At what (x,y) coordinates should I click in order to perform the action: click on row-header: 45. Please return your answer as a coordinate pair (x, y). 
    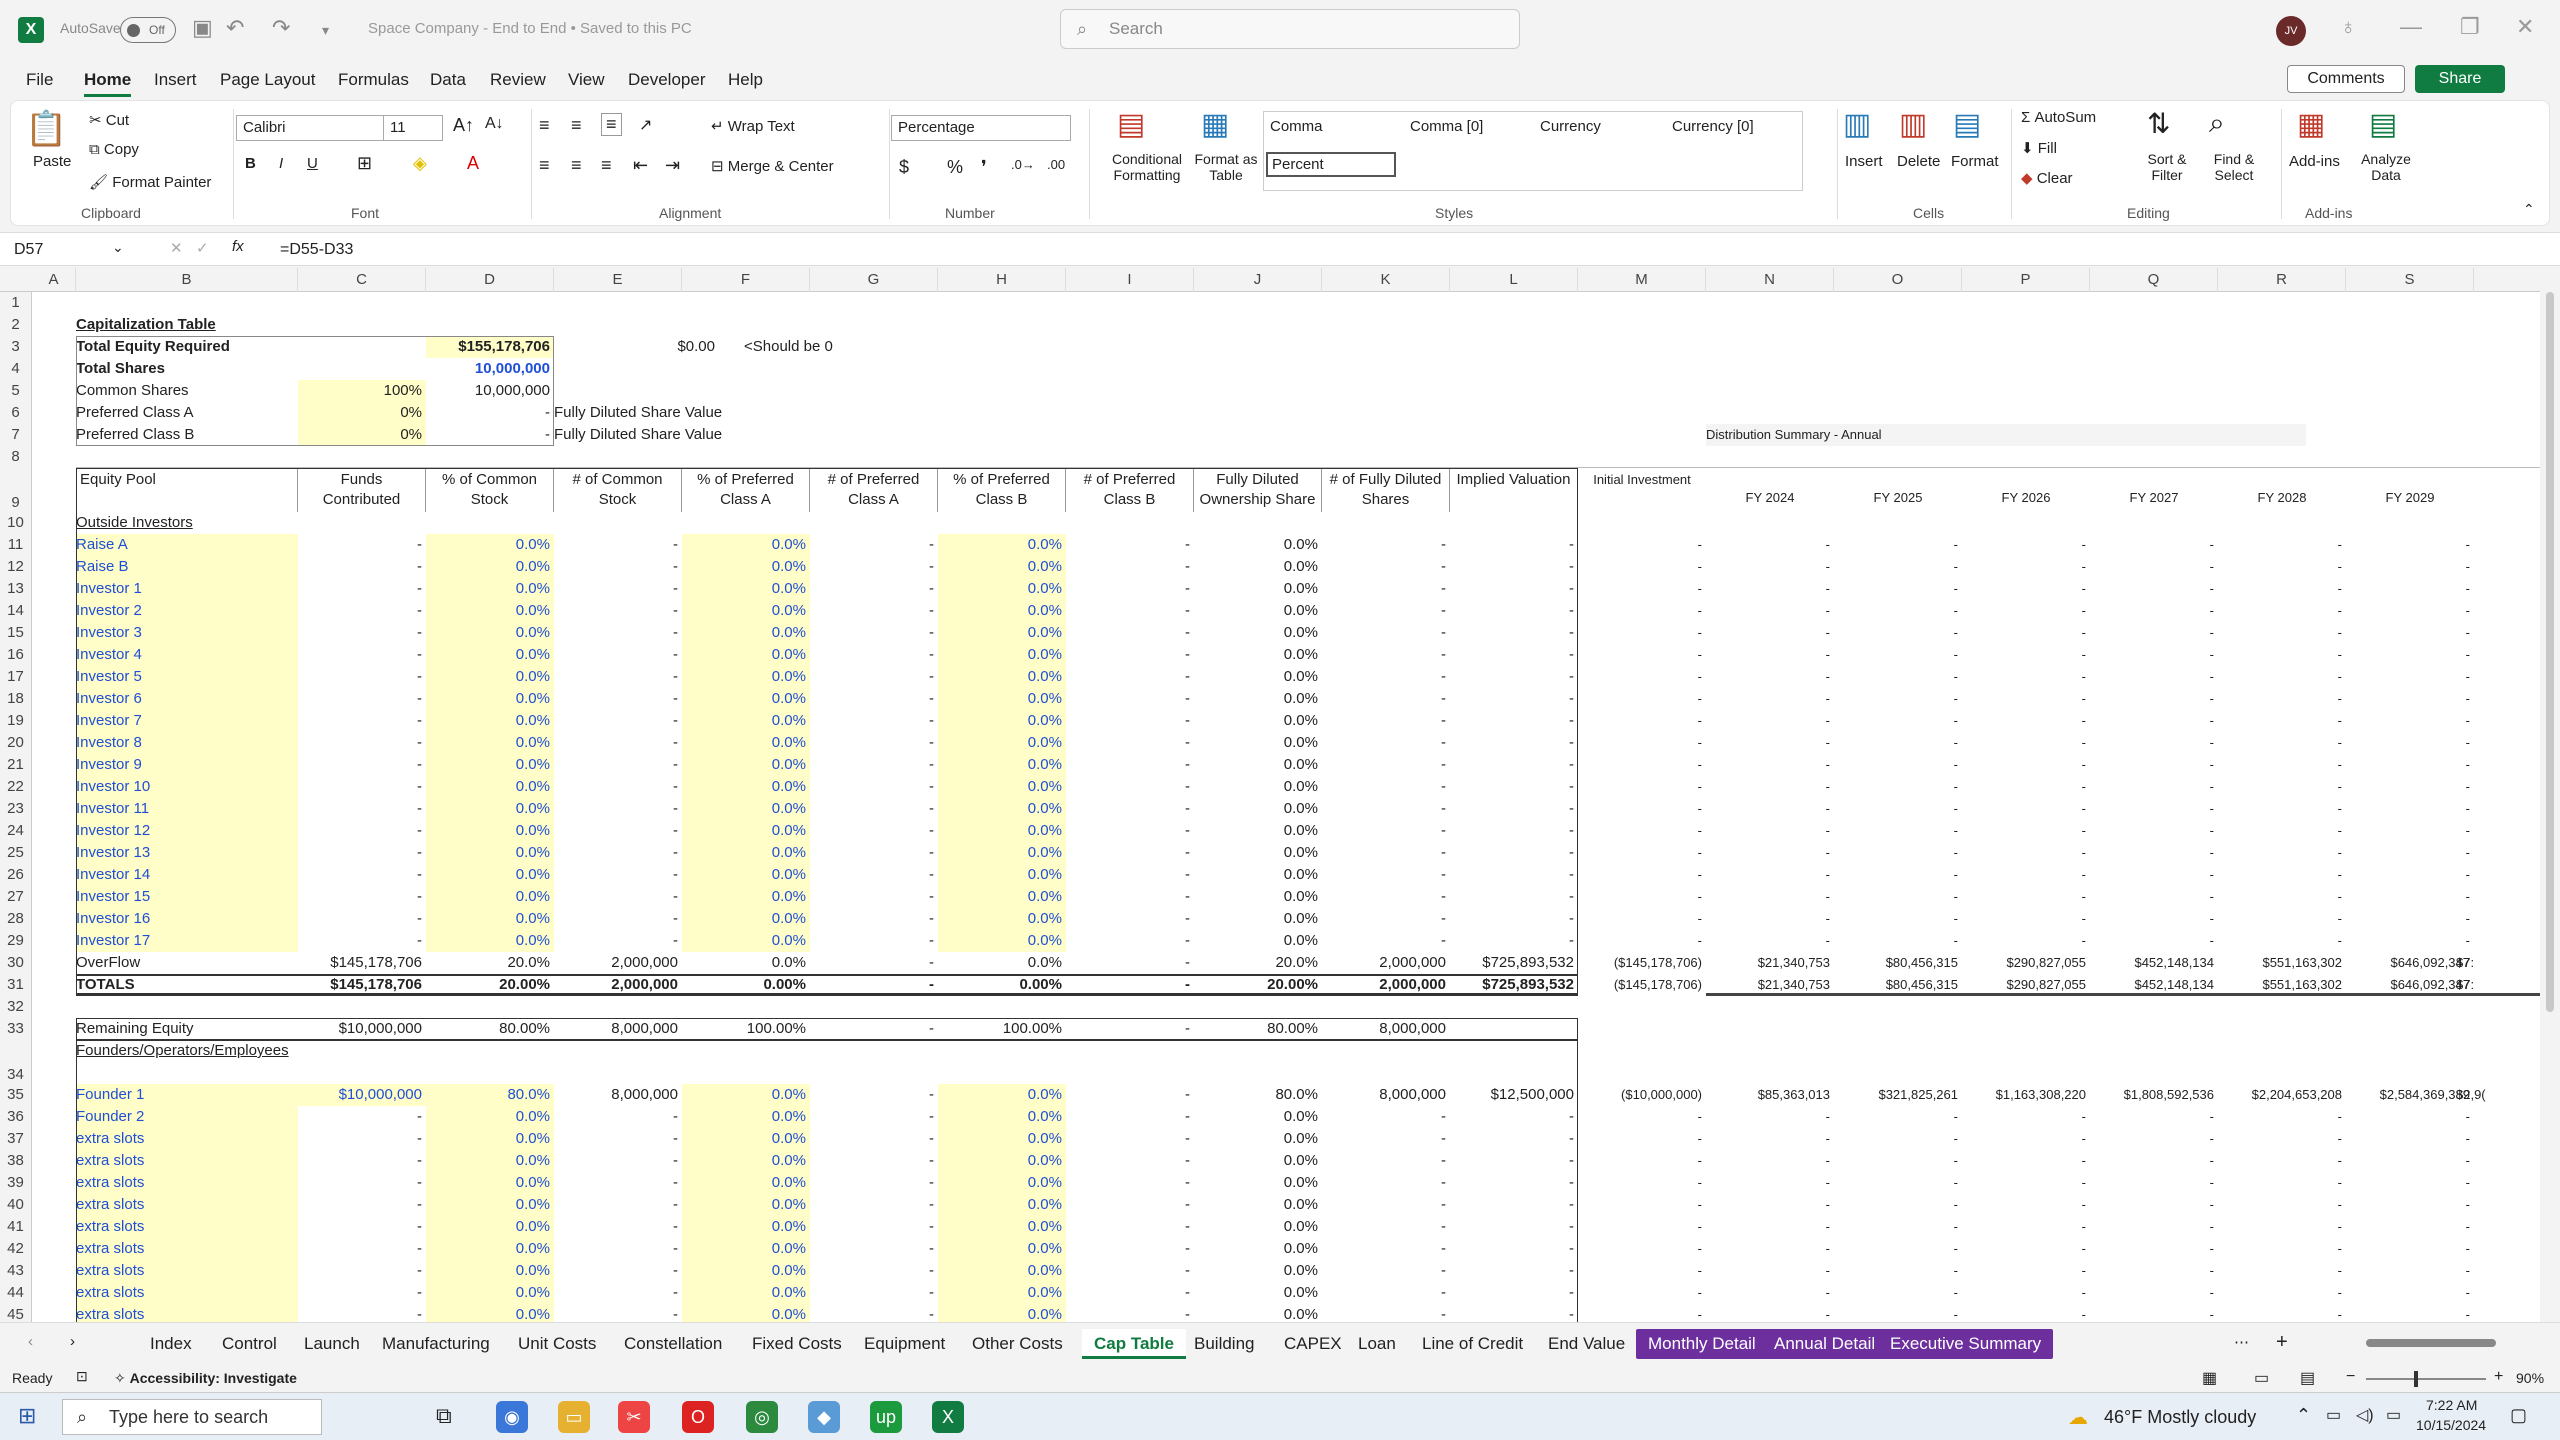
    Looking at the image, I should click on (16, 1313).